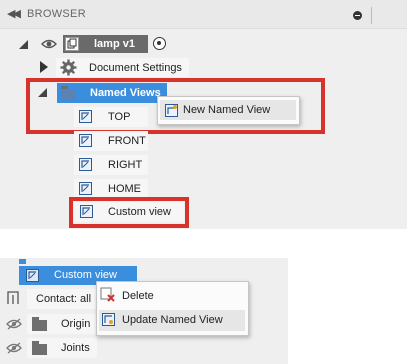 The height and width of the screenshot is (364, 413). Describe the element at coordinates (203, 14) in the screenshot. I see `browser-header: ◀◀ BROWSER` at that location.